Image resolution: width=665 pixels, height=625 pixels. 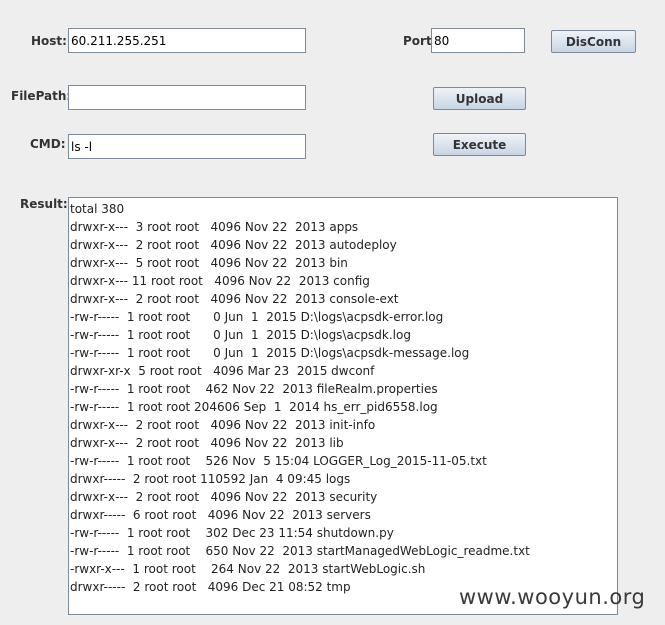 What do you see at coordinates (187, 40) in the screenshot?
I see `host-input` at bounding box center [187, 40].